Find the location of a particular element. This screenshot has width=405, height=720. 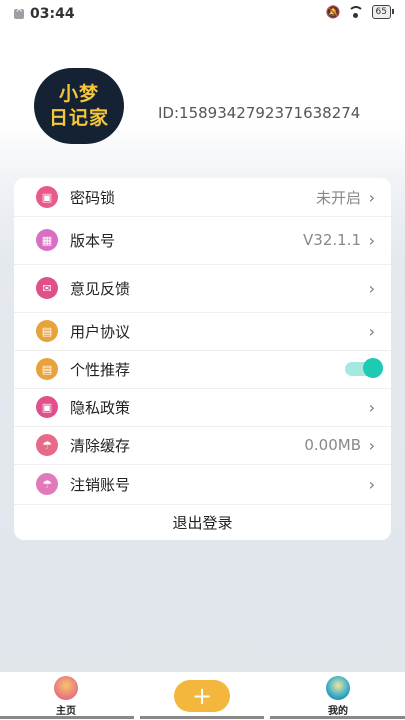

tab-mine: 我的 is located at coordinates (338, 696).